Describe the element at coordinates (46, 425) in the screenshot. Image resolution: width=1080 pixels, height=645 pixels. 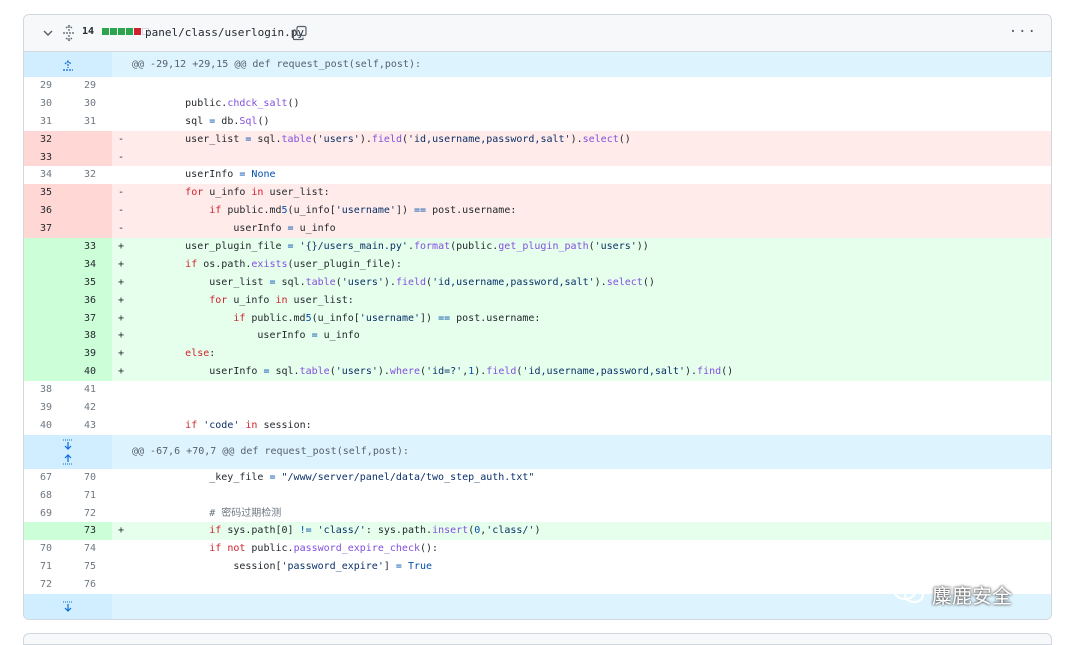
I see `old-line-number: 40` at that location.